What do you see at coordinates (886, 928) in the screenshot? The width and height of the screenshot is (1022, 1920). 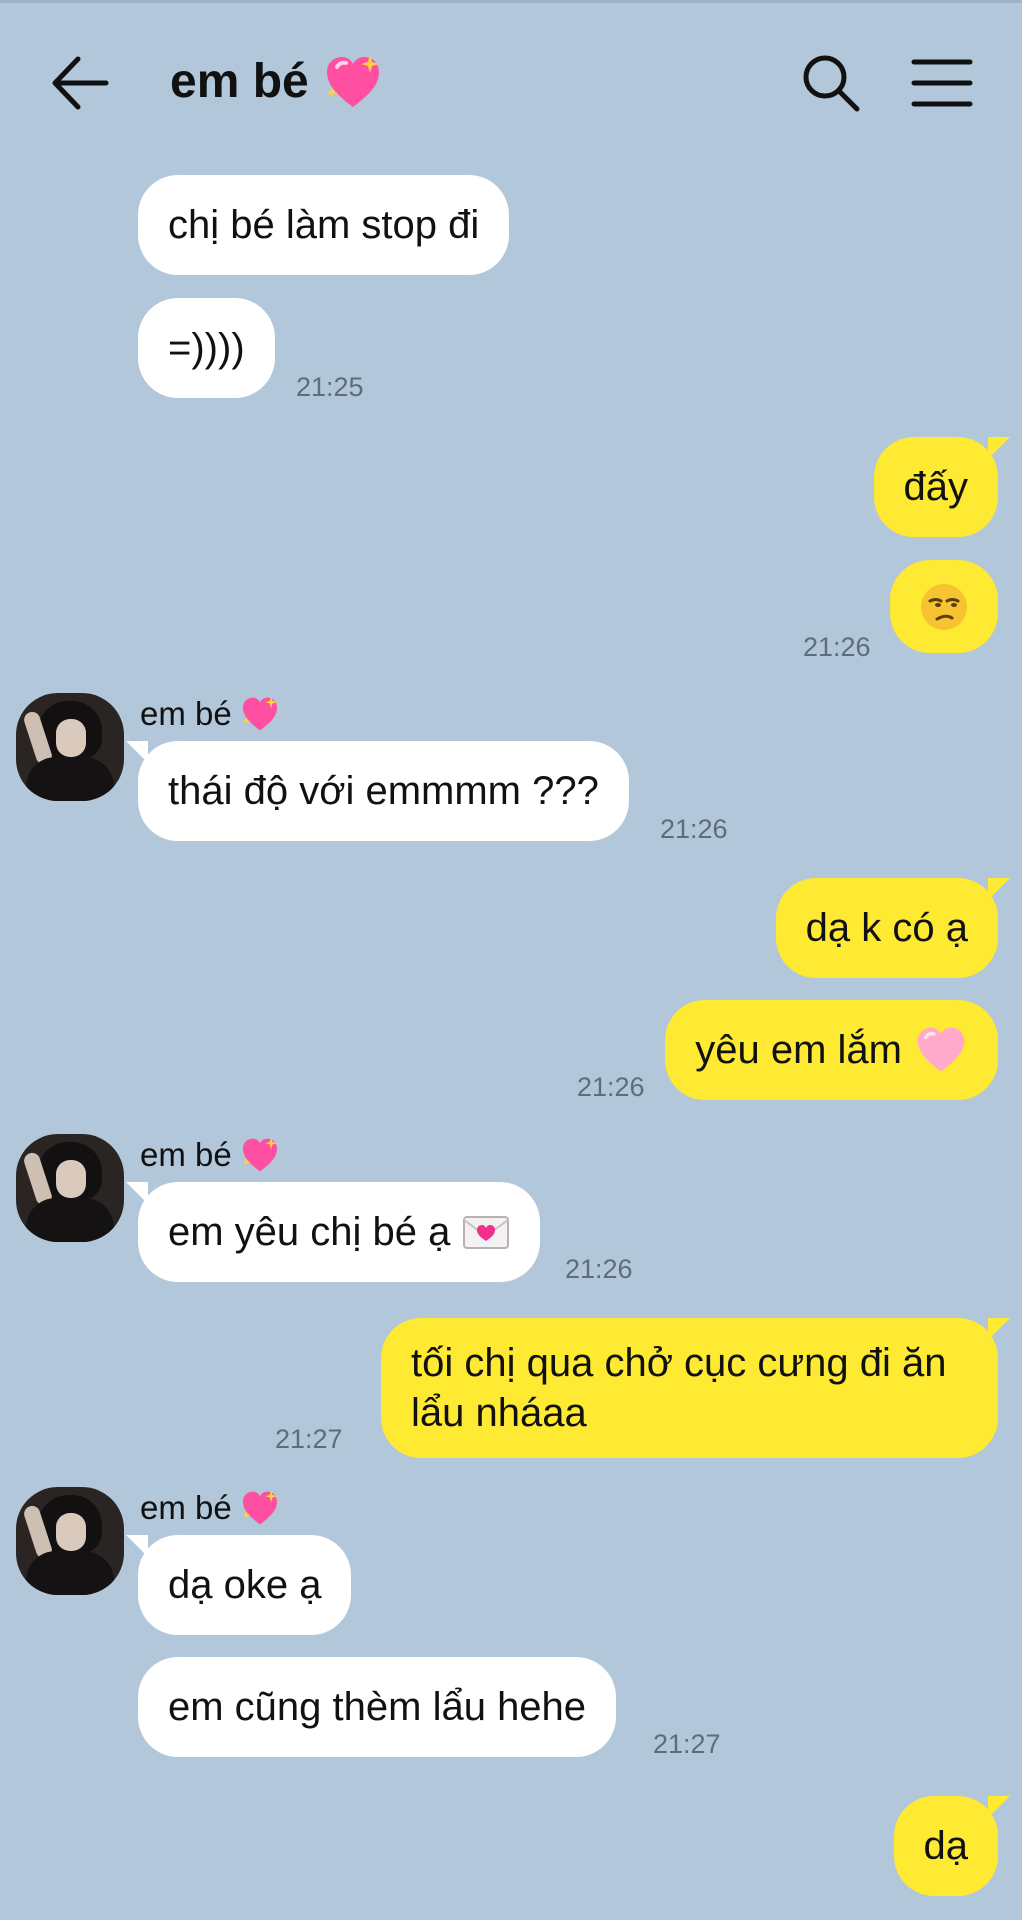 I see `message-text: dạ k có ạ` at bounding box center [886, 928].